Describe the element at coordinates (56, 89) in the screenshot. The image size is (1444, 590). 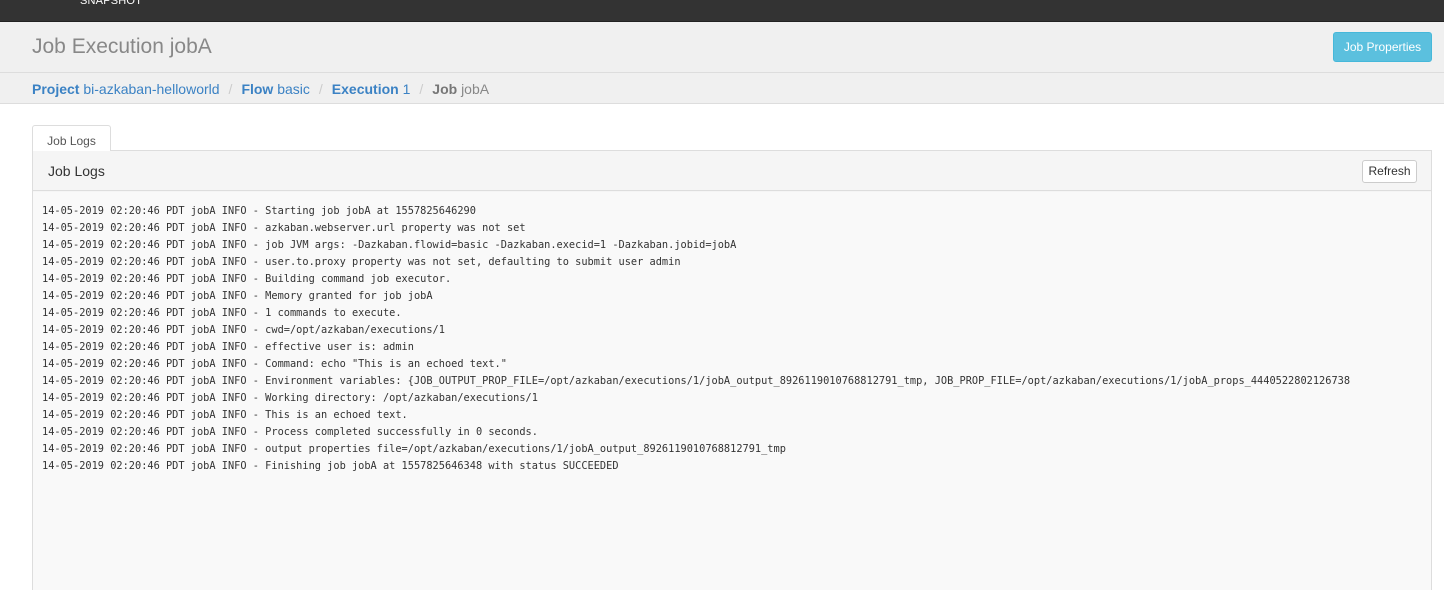
I see `breadcrumb-project-key: Project` at that location.